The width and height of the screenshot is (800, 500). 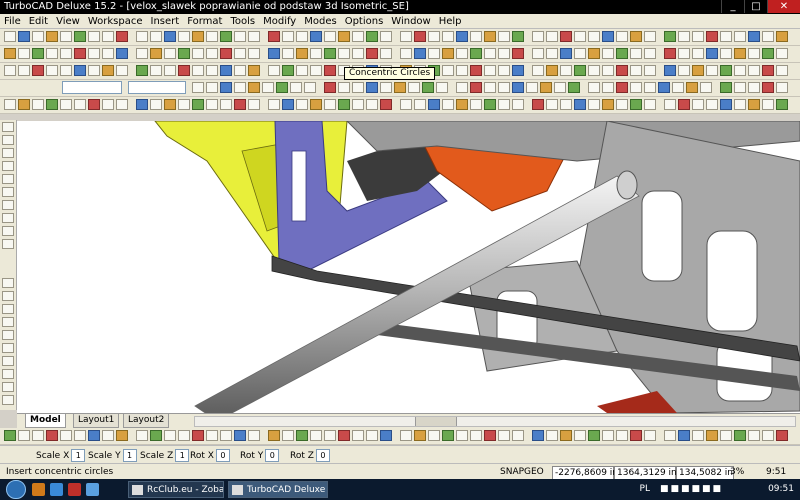 I want to click on scroll-thumb, so click(x=436, y=421).